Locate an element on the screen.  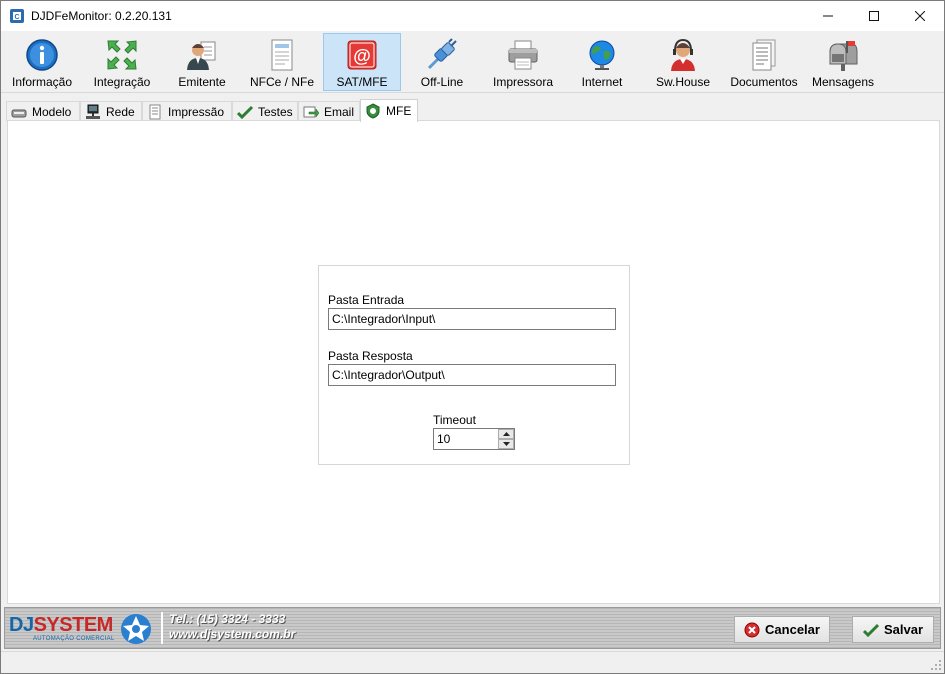
phone-text: Tel.: (15) 3324 - 3333 is located at coordinates (227, 619).